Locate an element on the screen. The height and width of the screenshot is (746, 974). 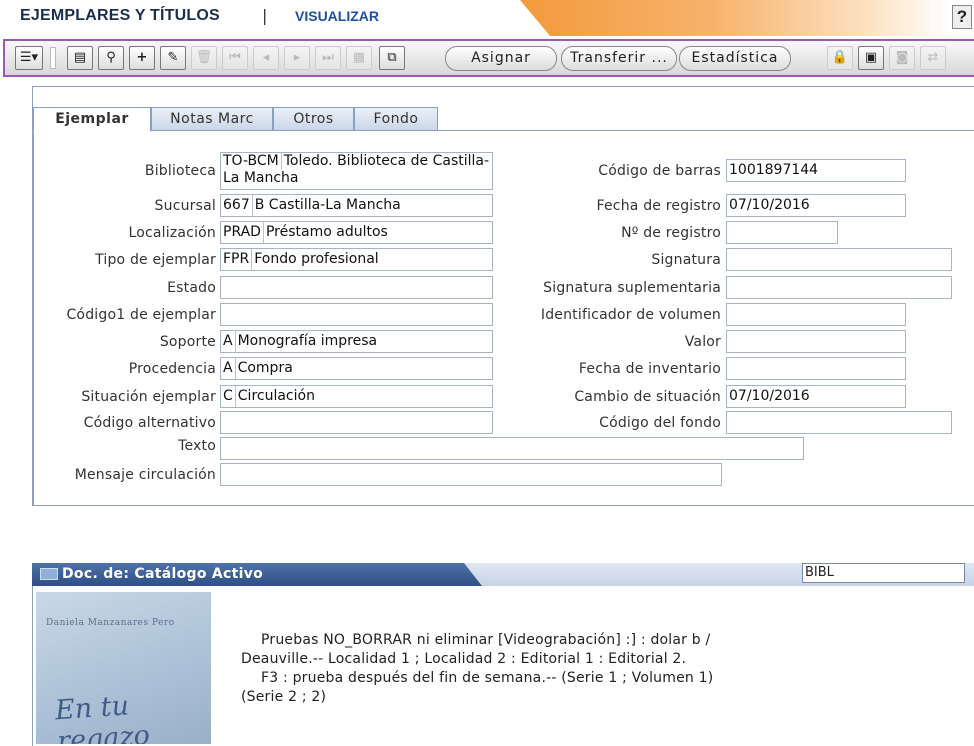
next-record-icon: ▸ is located at coordinates (297, 58).